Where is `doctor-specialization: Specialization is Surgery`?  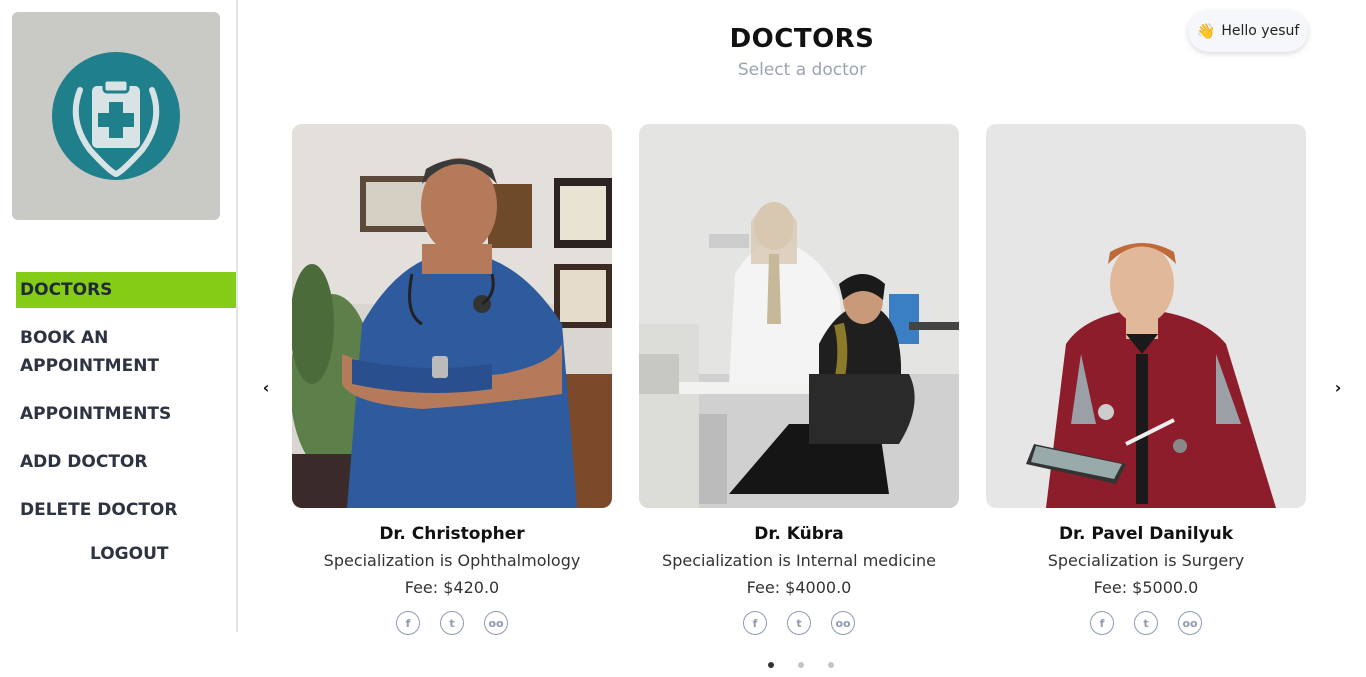
doctor-specialization: Specialization is Surgery is located at coordinates (1146, 560).